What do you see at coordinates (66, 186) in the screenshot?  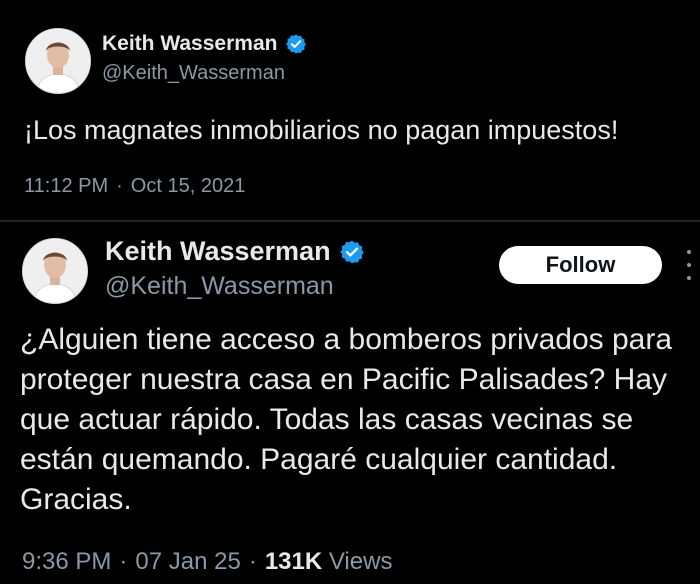 I see `tweet-time: 11:12 PM` at bounding box center [66, 186].